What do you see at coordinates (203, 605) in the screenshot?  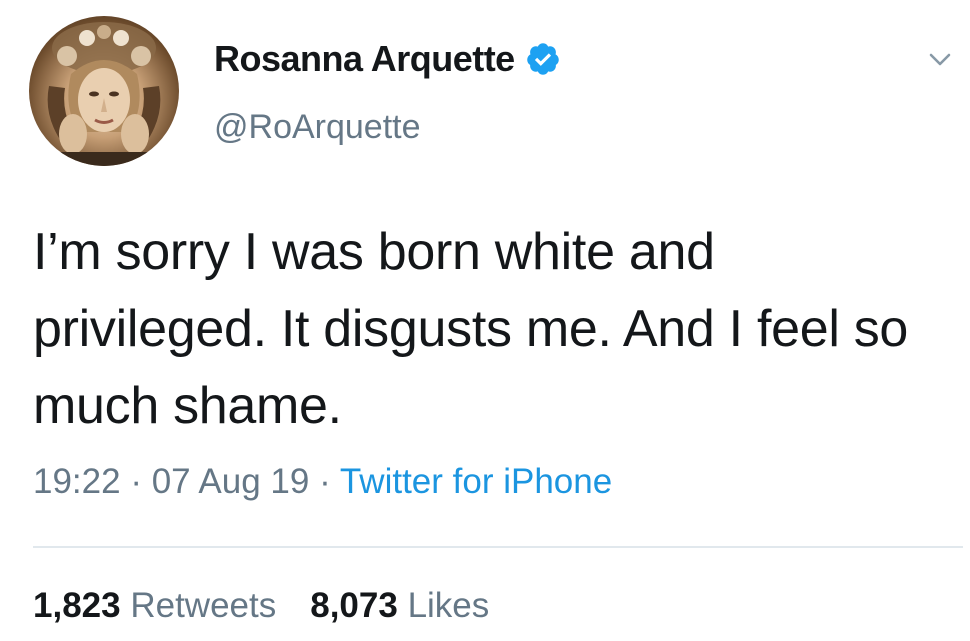 I see `retweets-label: Retweets` at bounding box center [203, 605].